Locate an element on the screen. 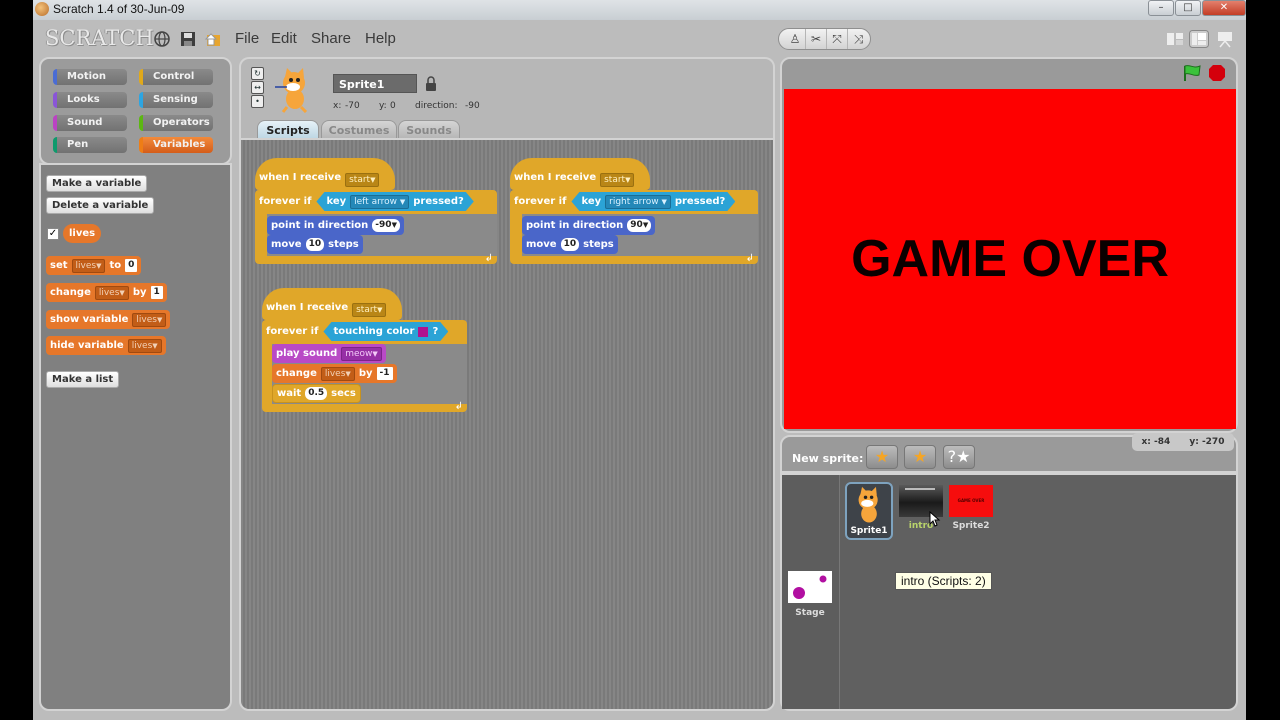  point-in-direction-block: point in direction -90▼ is located at coordinates (335, 225).